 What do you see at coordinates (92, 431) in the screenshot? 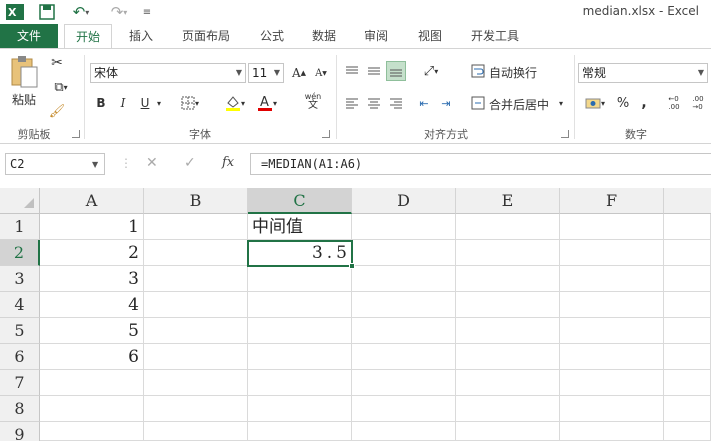
I see `cell-a9` at bounding box center [92, 431].